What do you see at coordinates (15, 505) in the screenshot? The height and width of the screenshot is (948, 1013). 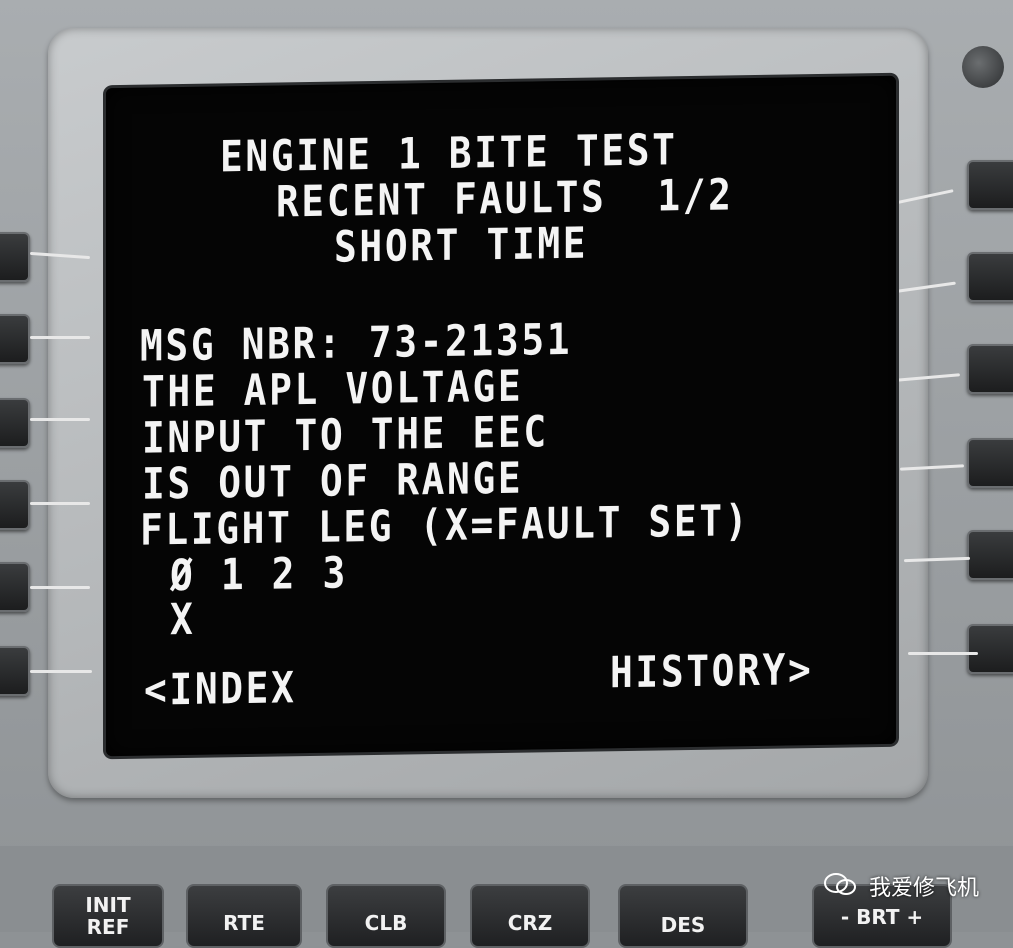 I see `line-select-key-4l` at bounding box center [15, 505].